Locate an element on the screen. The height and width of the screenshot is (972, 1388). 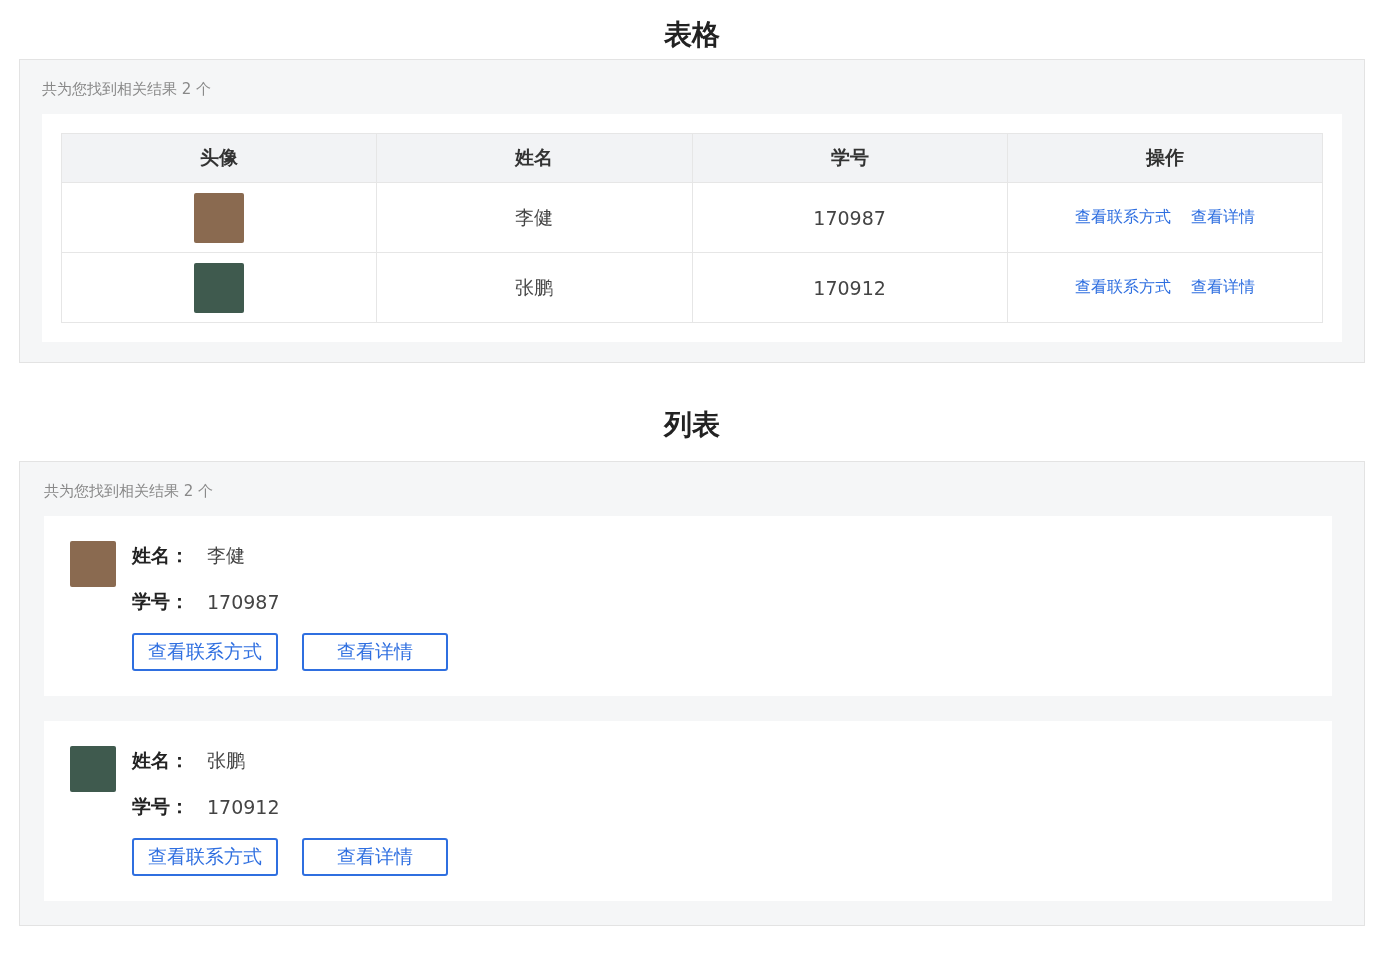
section-title: 列表 is located at coordinates (691, 425).